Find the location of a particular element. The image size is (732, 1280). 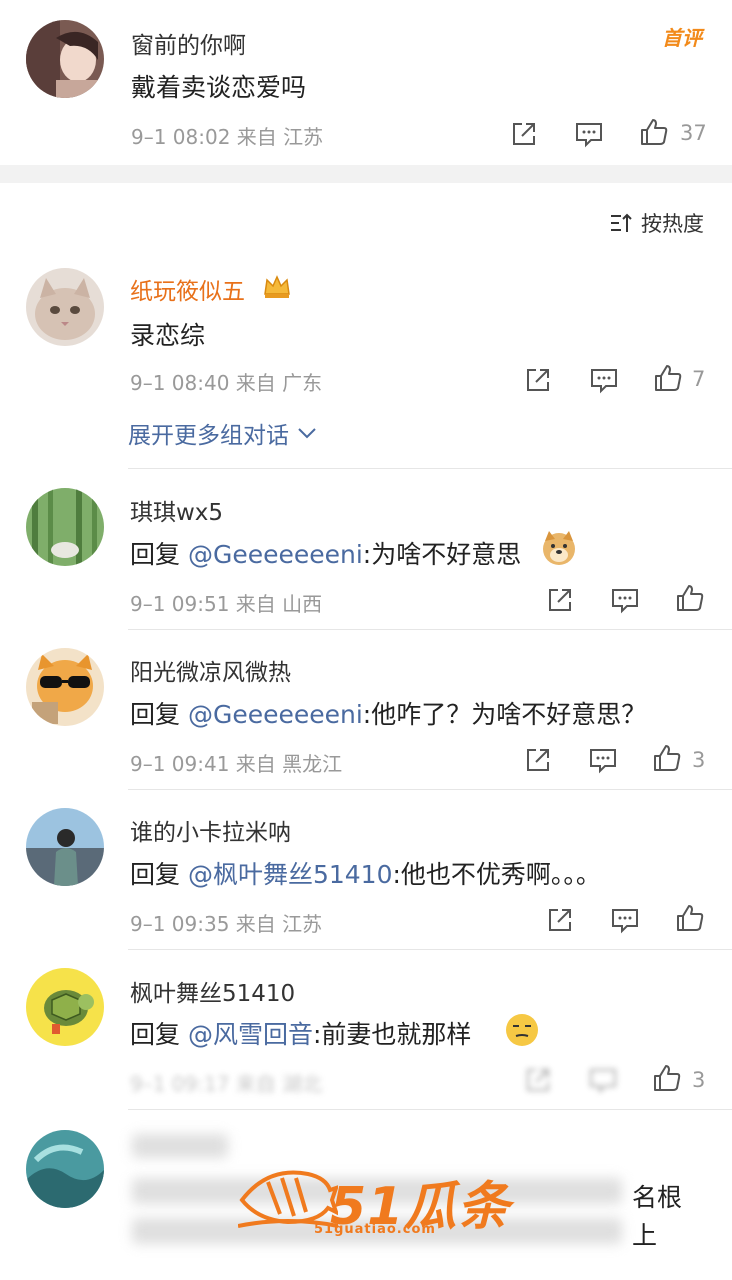

sort-by-heat-button: 按热度 is located at coordinates (656, 223).